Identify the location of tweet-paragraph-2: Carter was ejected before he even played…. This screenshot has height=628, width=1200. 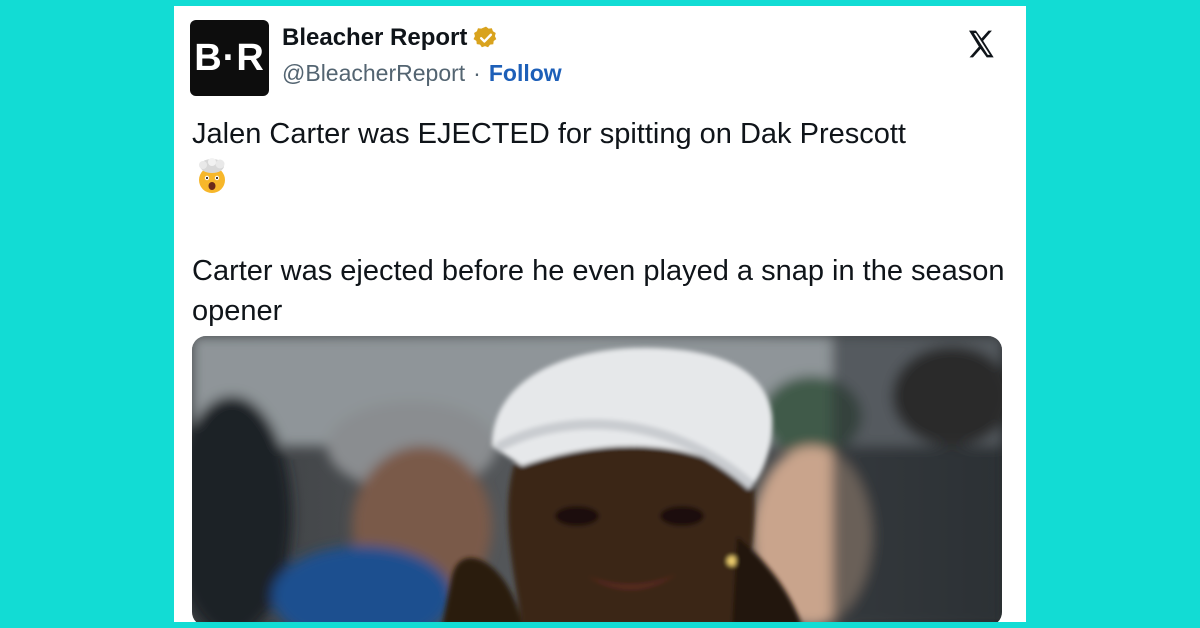
(598, 291).